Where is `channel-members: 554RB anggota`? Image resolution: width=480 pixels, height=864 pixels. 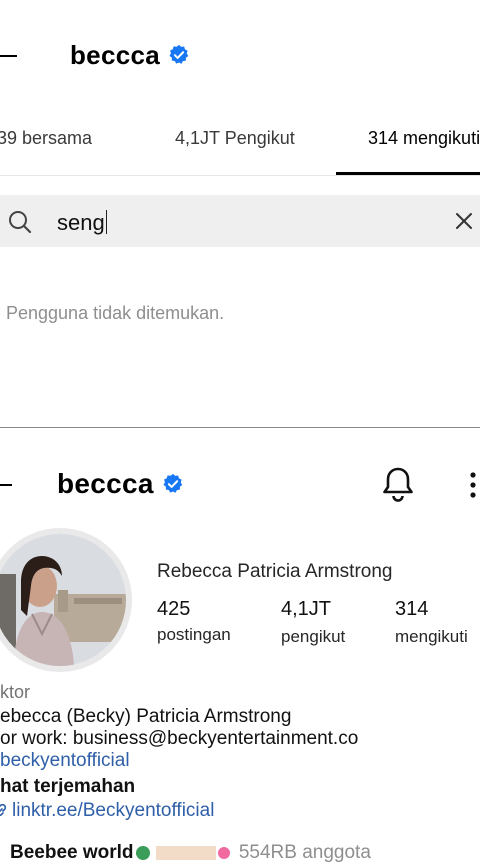
channel-members: 554RB anggota is located at coordinates (304, 852).